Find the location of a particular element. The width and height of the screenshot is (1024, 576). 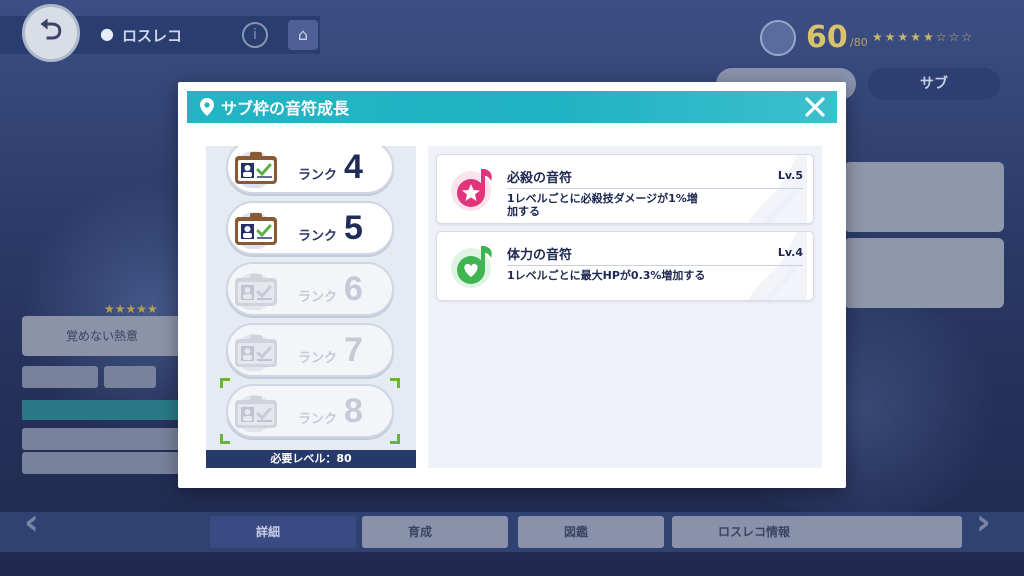

note-card-hp: 体力の音符 Lv.4 1レベルごとに最大HPが0.3%増加する is located at coordinates (625, 266).